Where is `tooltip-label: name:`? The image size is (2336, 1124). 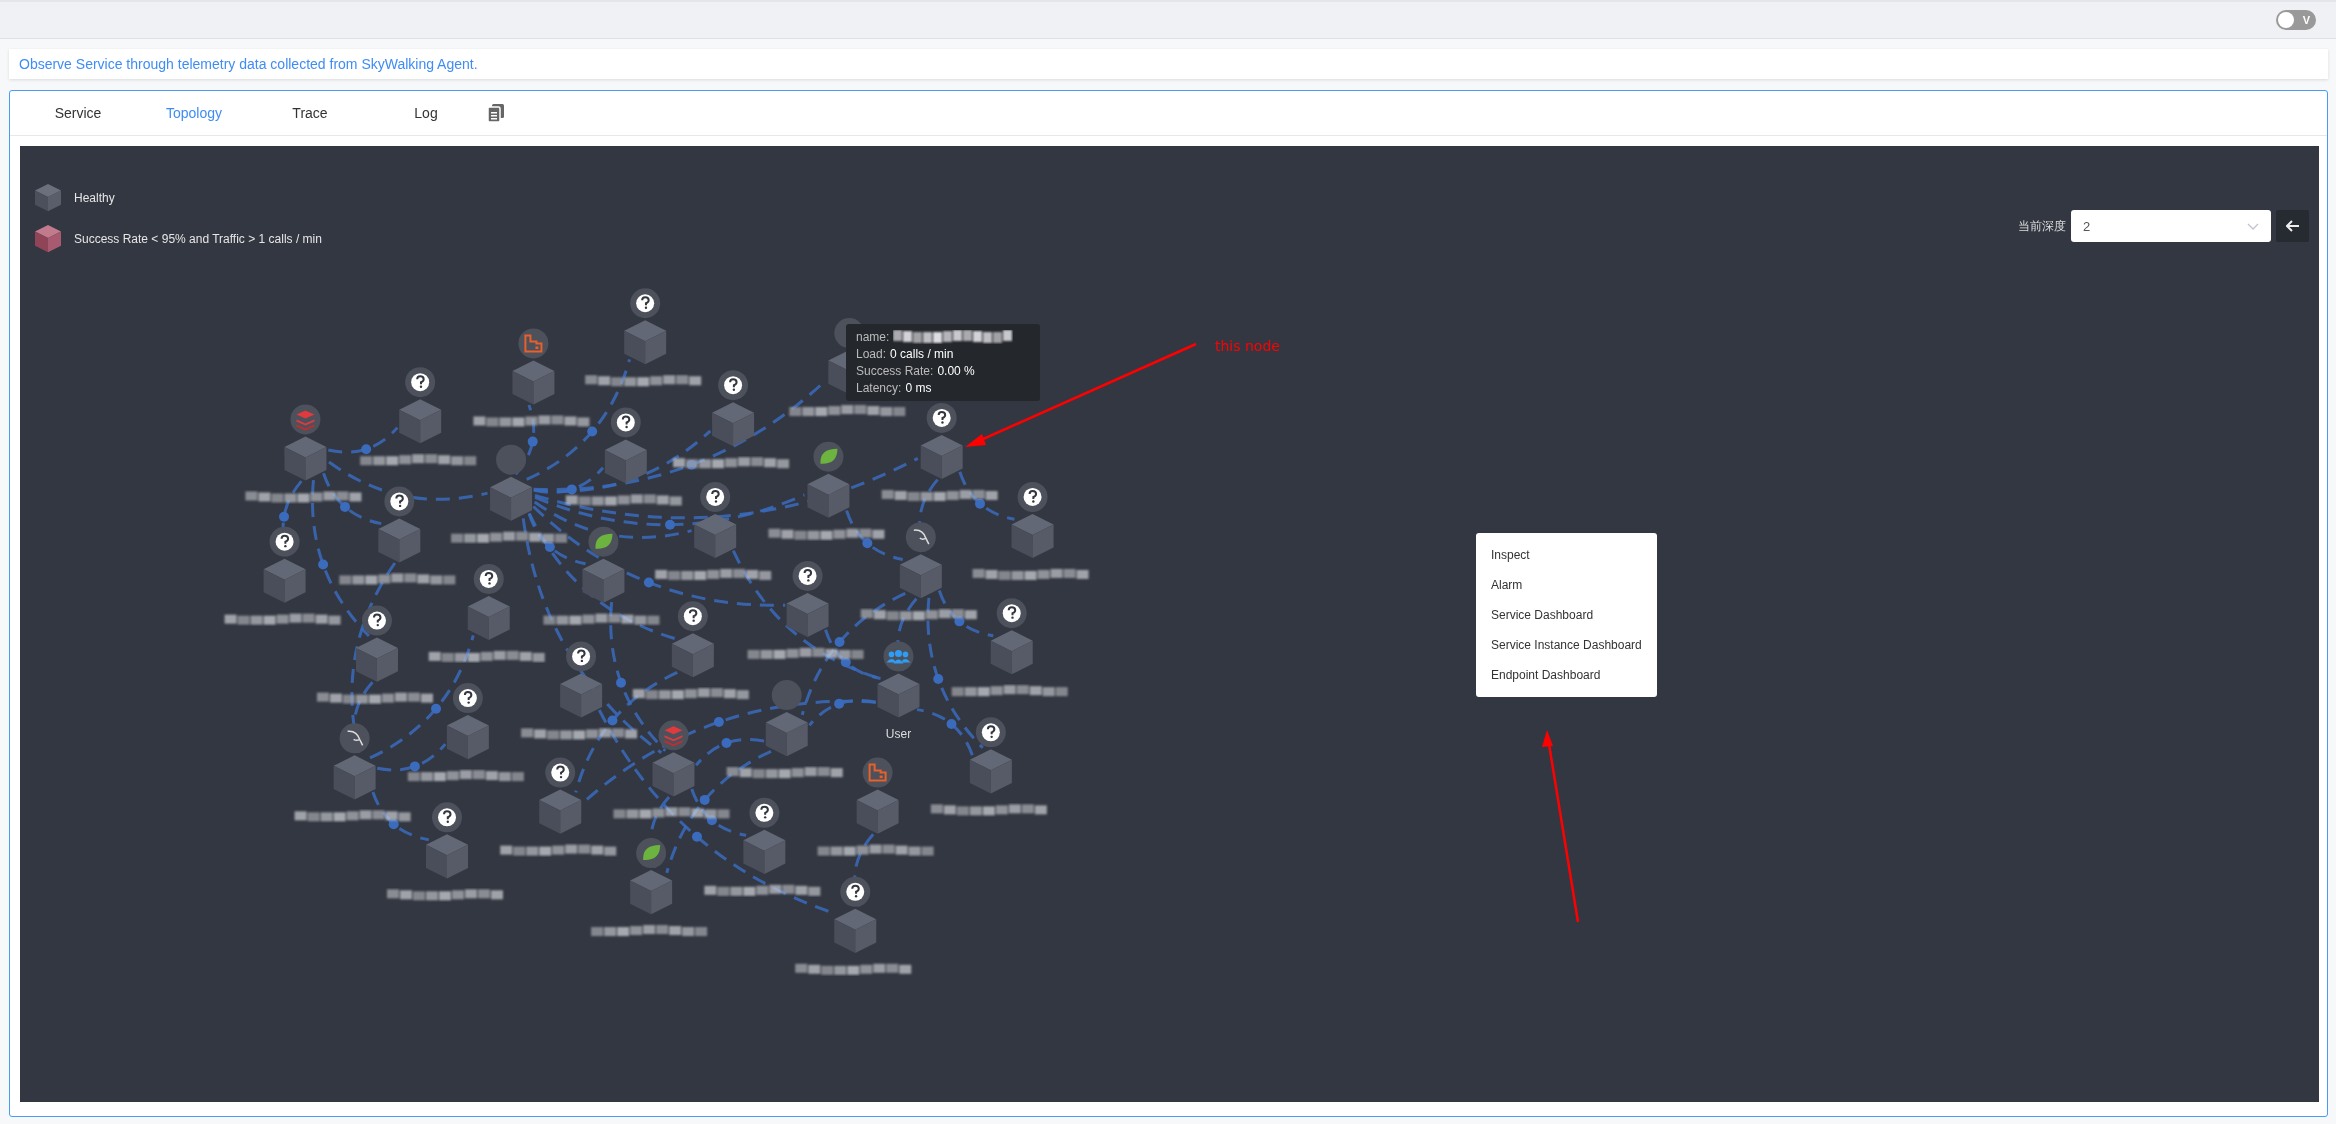 tooltip-label: name: is located at coordinates (873, 337).